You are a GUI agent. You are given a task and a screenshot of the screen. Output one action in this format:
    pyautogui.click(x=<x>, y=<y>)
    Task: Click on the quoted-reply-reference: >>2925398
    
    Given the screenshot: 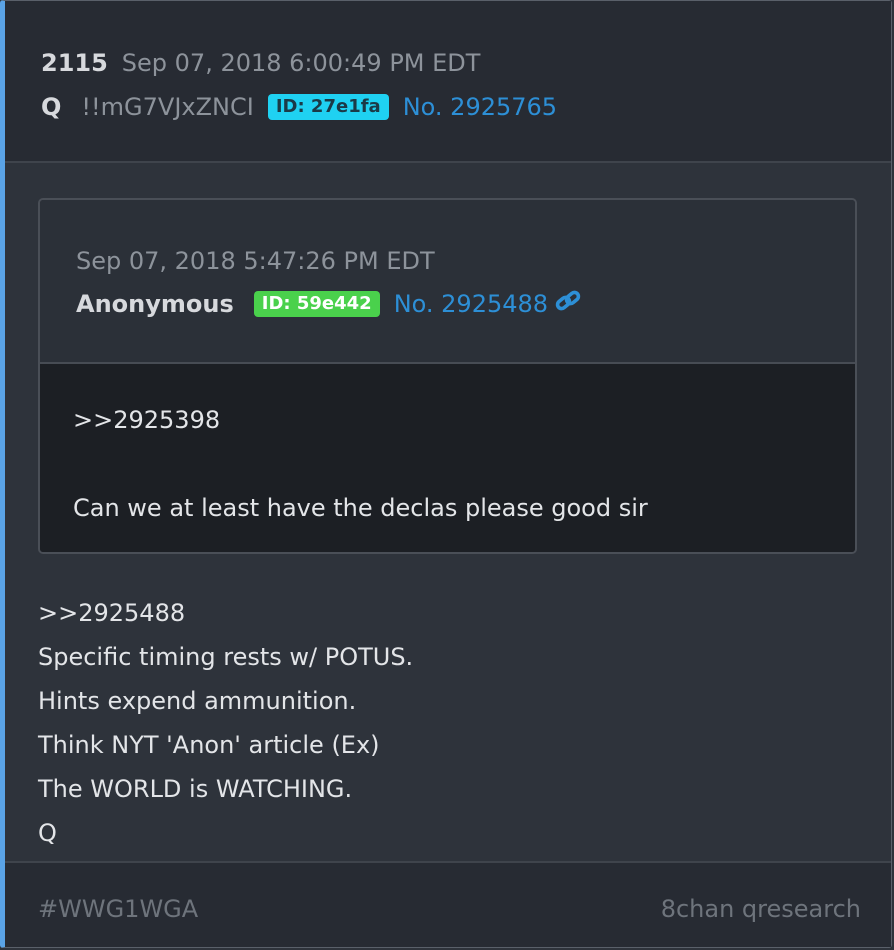 What is the action you would take?
    pyautogui.click(x=146, y=420)
    